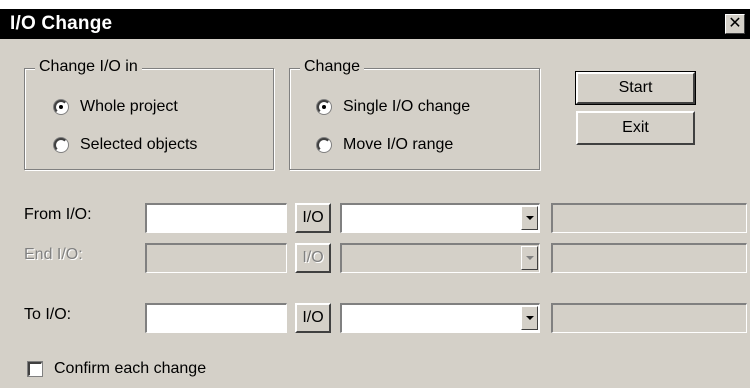 This screenshot has height=388, width=750. Describe the element at coordinates (58, 214) in the screenshot. I see `from-io-label: From I/O:` at that location.